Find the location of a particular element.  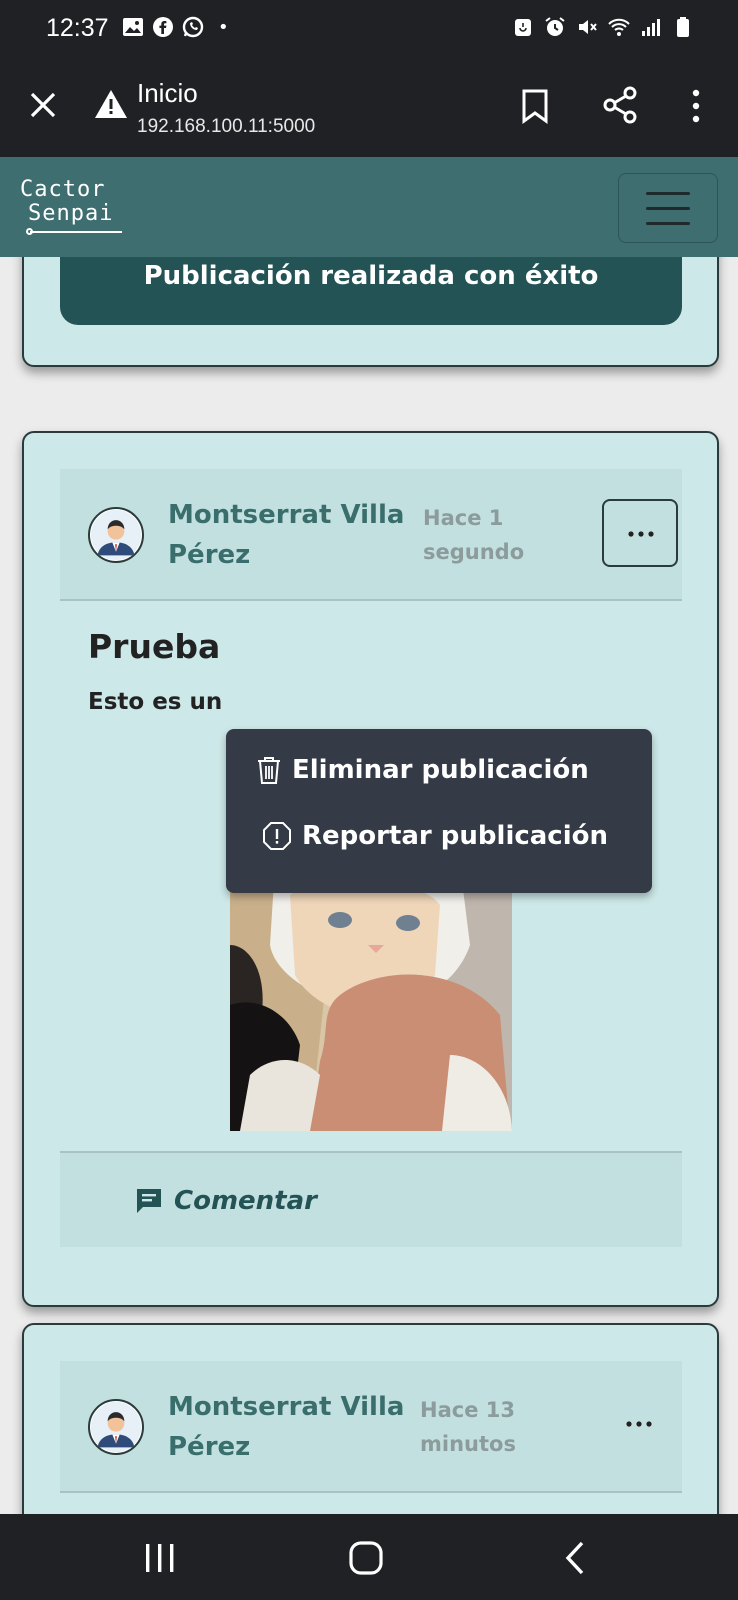

system-navigation-bar is located at coordinates (369, 1557).